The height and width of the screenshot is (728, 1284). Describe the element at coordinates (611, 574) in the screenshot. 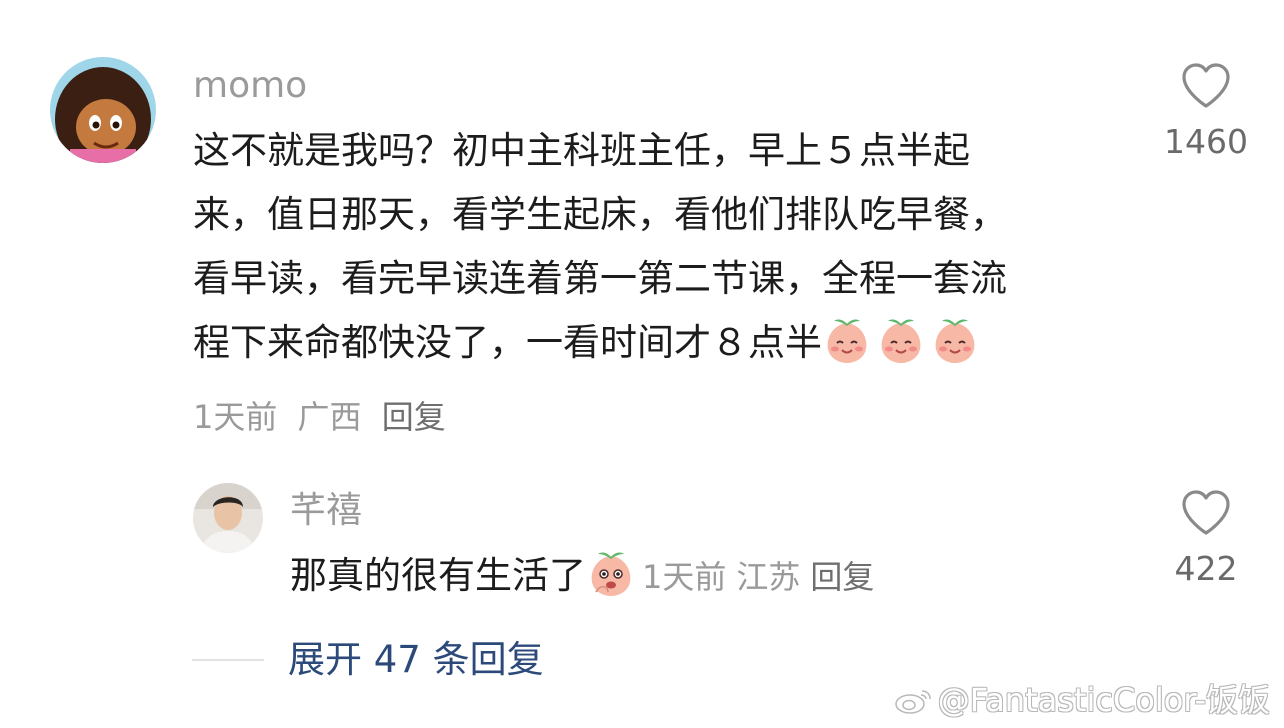

I see `peach-thinking-emoji-icon` at that location.